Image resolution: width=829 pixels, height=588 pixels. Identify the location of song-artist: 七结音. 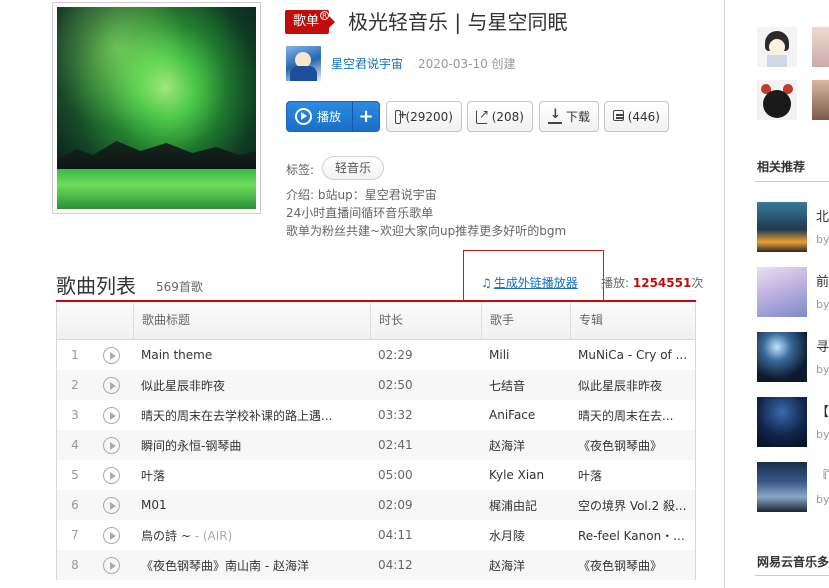
(525, 385).